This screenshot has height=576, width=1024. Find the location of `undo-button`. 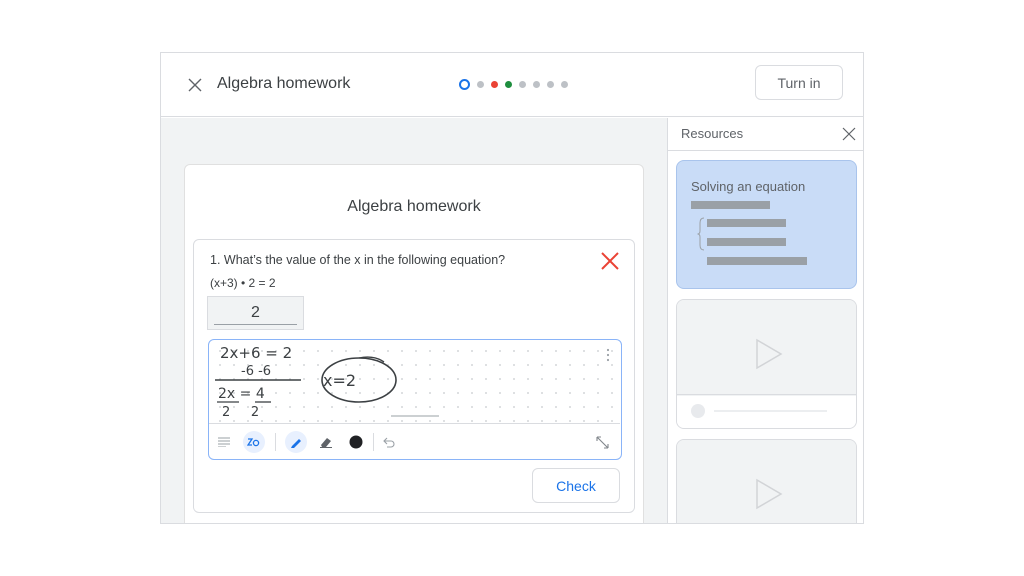

undo-button is located at coordinates (389, 442).